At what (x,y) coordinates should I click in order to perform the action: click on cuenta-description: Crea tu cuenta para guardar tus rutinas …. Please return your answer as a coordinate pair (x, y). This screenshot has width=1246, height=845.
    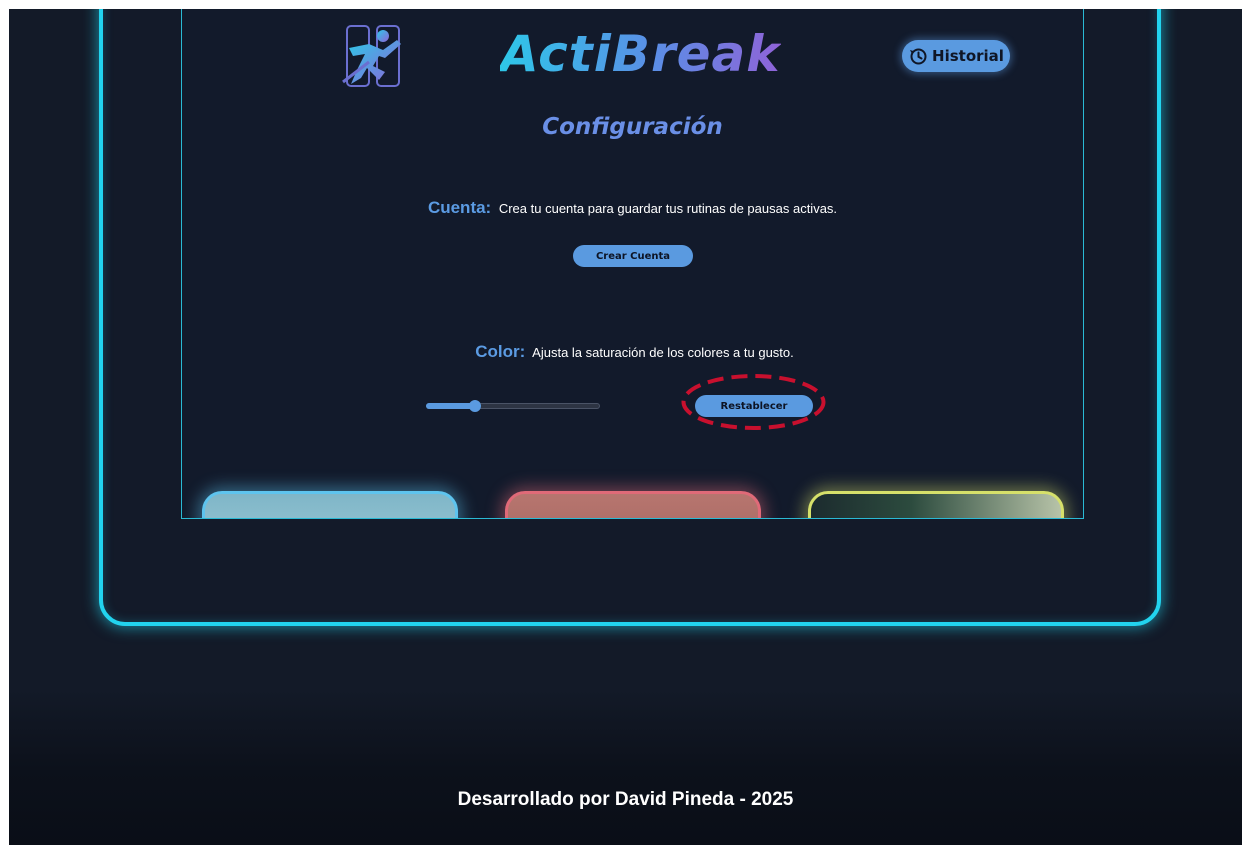
    Looking at the image, I should click on (668, 208).